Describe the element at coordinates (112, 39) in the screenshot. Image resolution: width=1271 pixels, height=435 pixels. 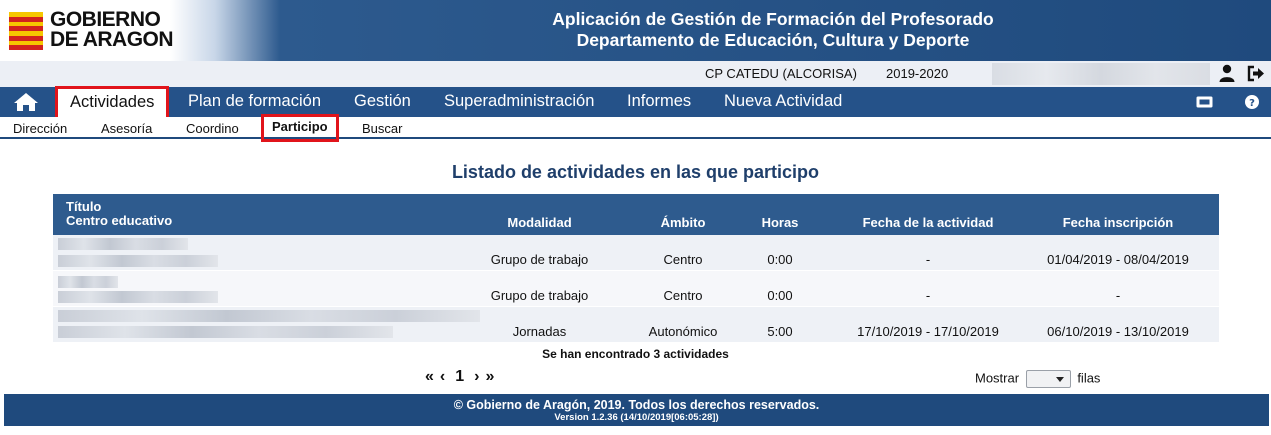
I see `logo-line-2: DE ARAGON` at that location.